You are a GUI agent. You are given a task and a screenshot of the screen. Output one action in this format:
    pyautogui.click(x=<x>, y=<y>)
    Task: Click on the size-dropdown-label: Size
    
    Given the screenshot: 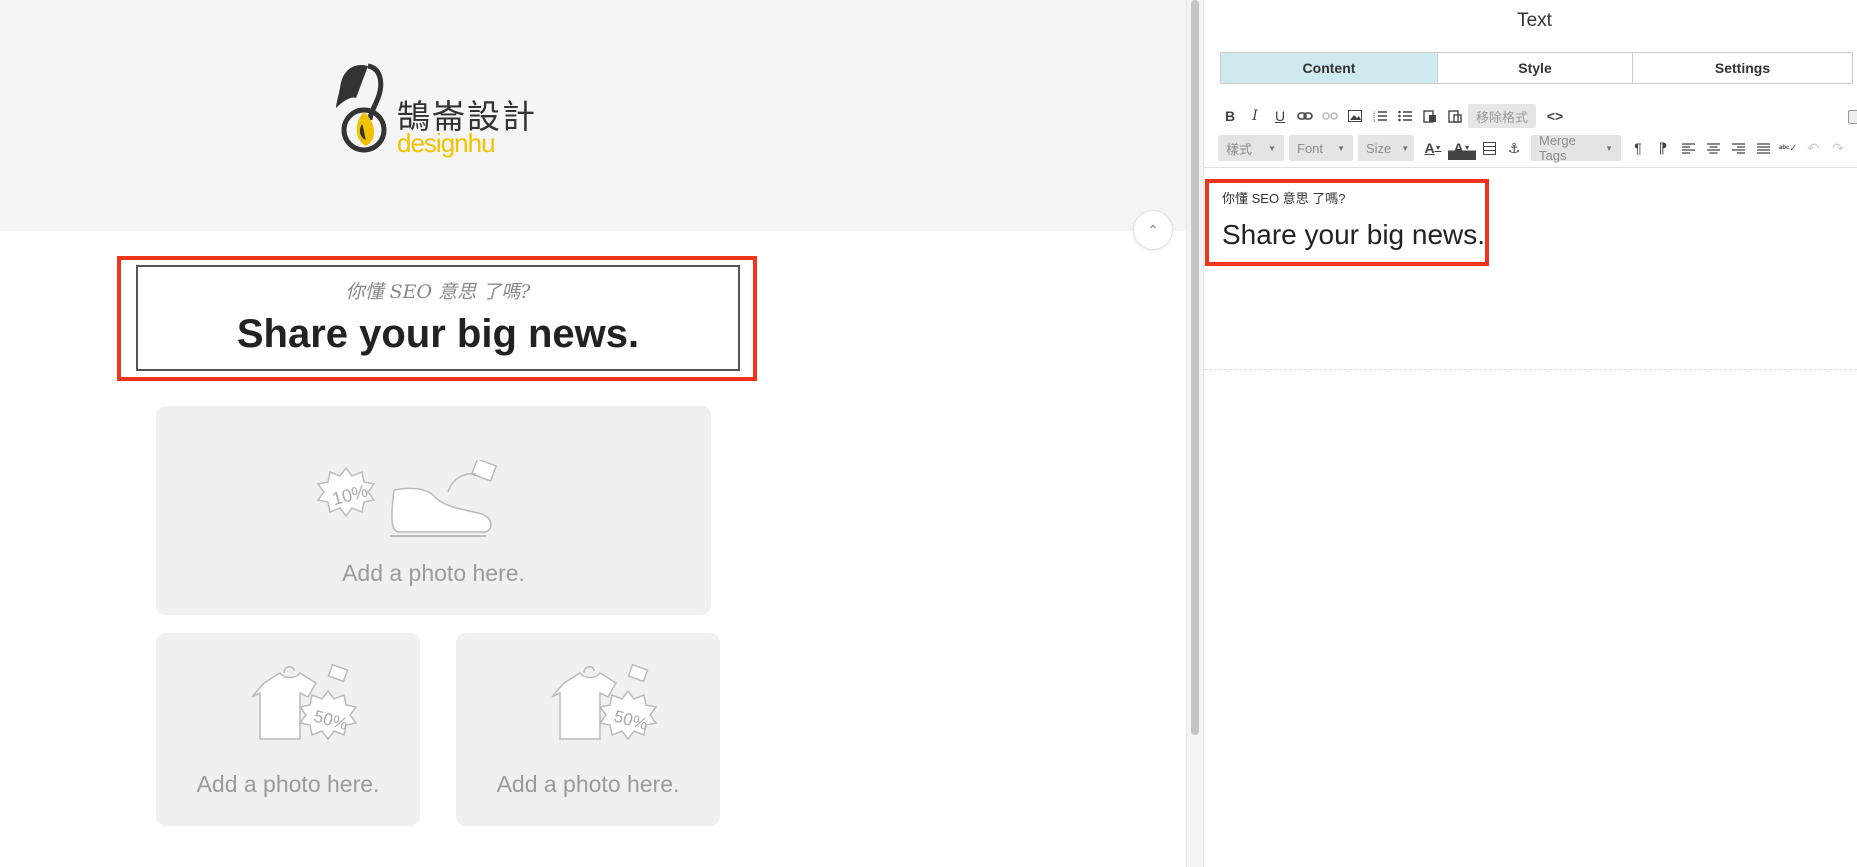 What is the action you would take?
    pyautogui.click(x=1379, y=148)
    